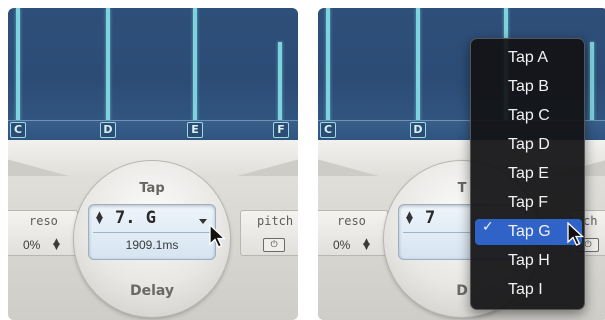  I want to click on pitch-label: pitch, so click(275, 221).